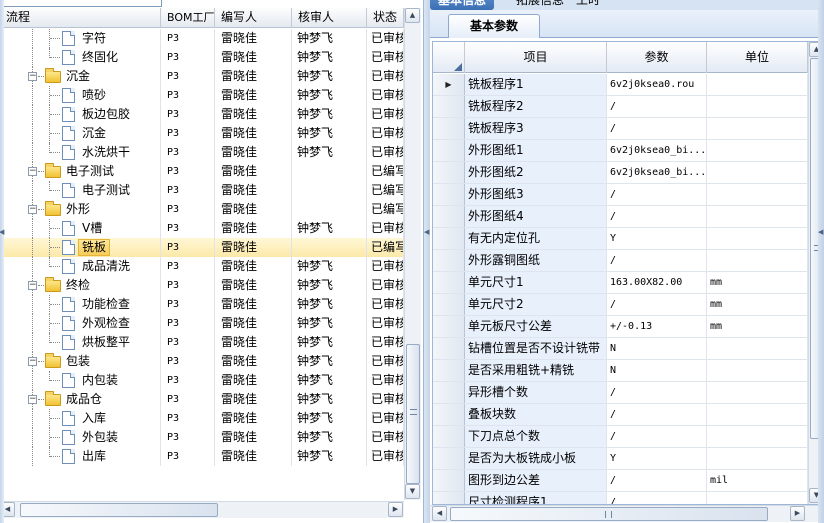 This screenshot has height=523, width=824. I want to click on grid-row: 图形到边公差 / mil, so click(620, 481).